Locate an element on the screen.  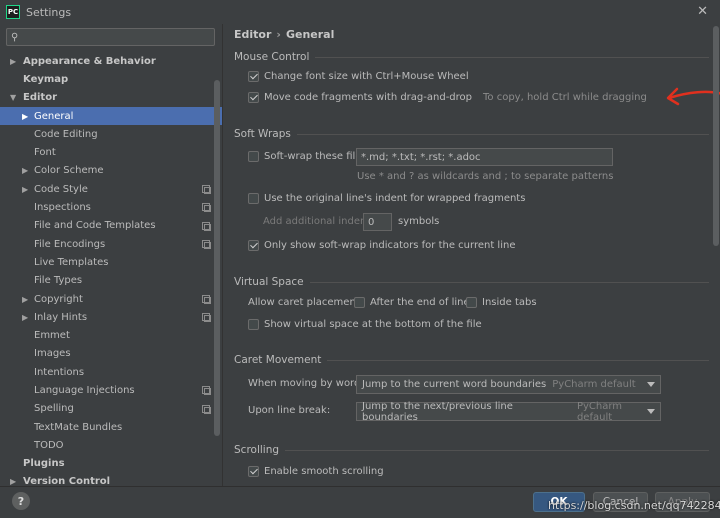
sidebar-item-code-editing: Code Editing is located at coordinates (111, 134).